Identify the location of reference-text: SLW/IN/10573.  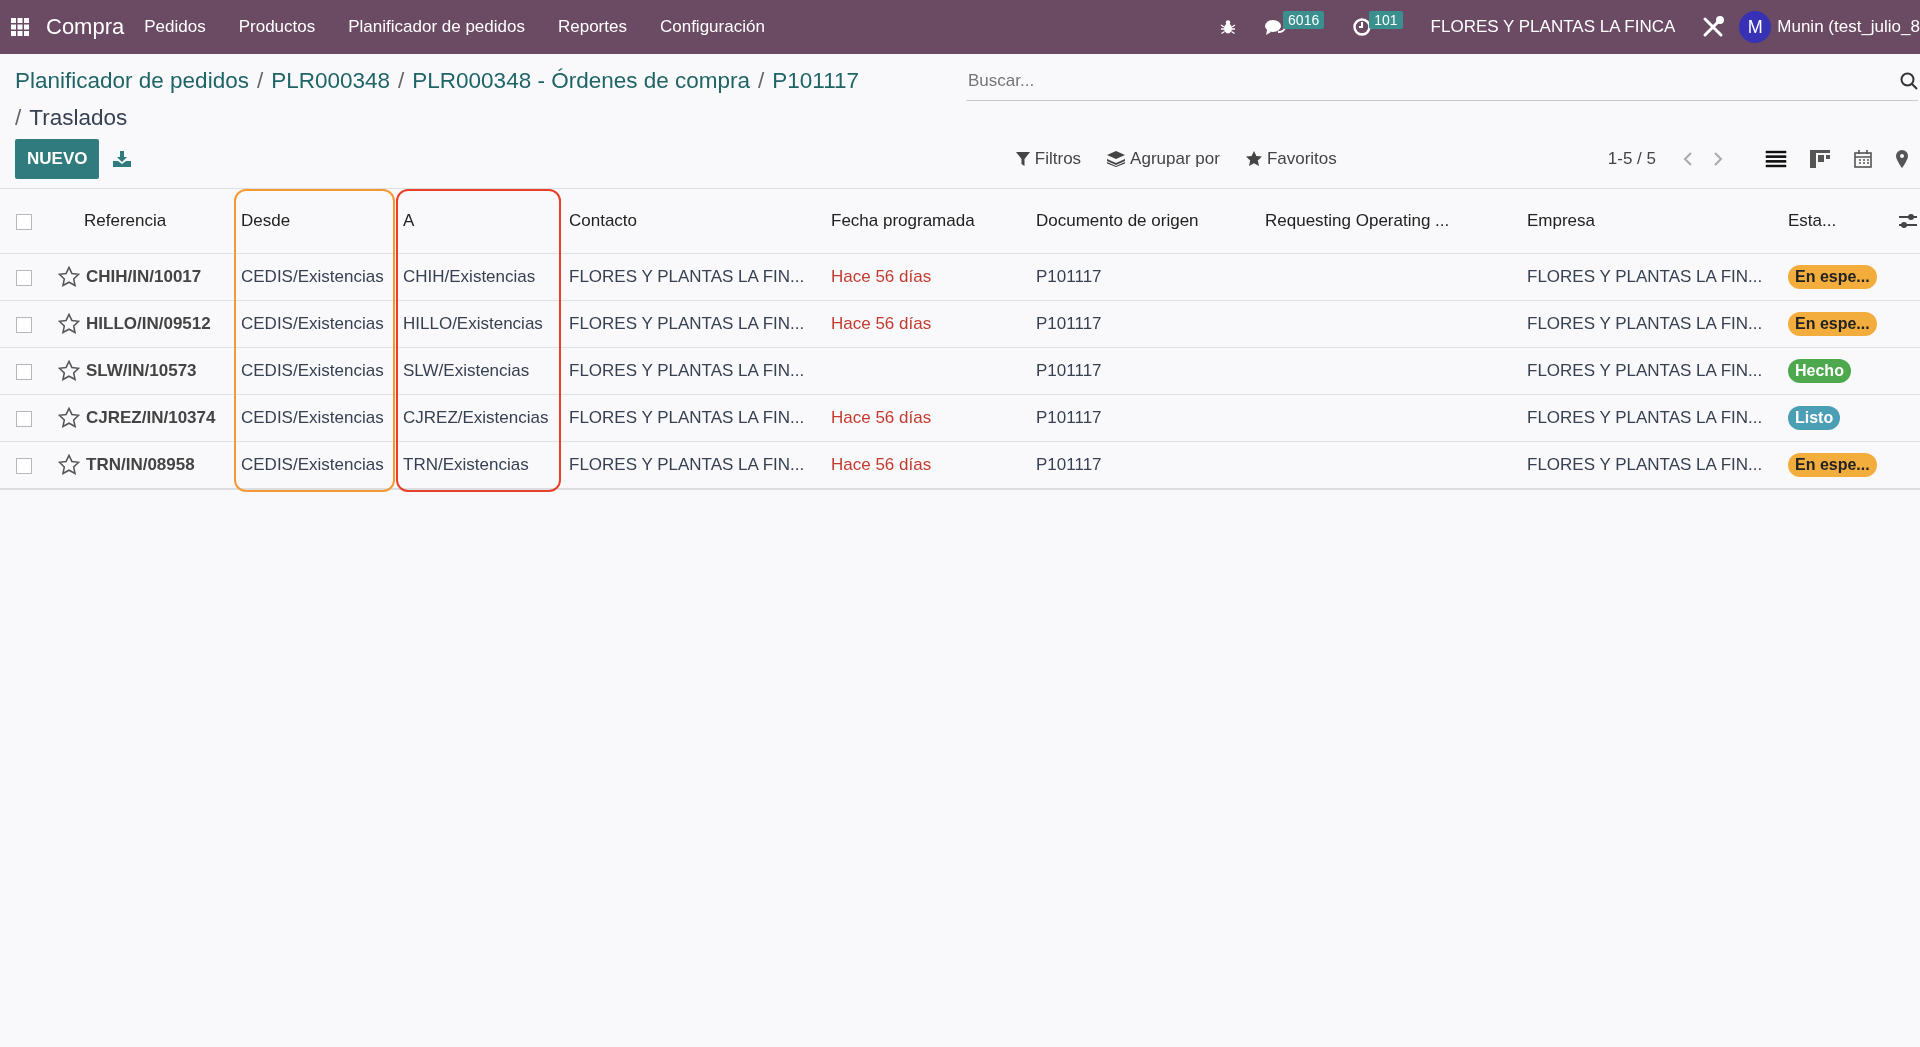
(141, 371).